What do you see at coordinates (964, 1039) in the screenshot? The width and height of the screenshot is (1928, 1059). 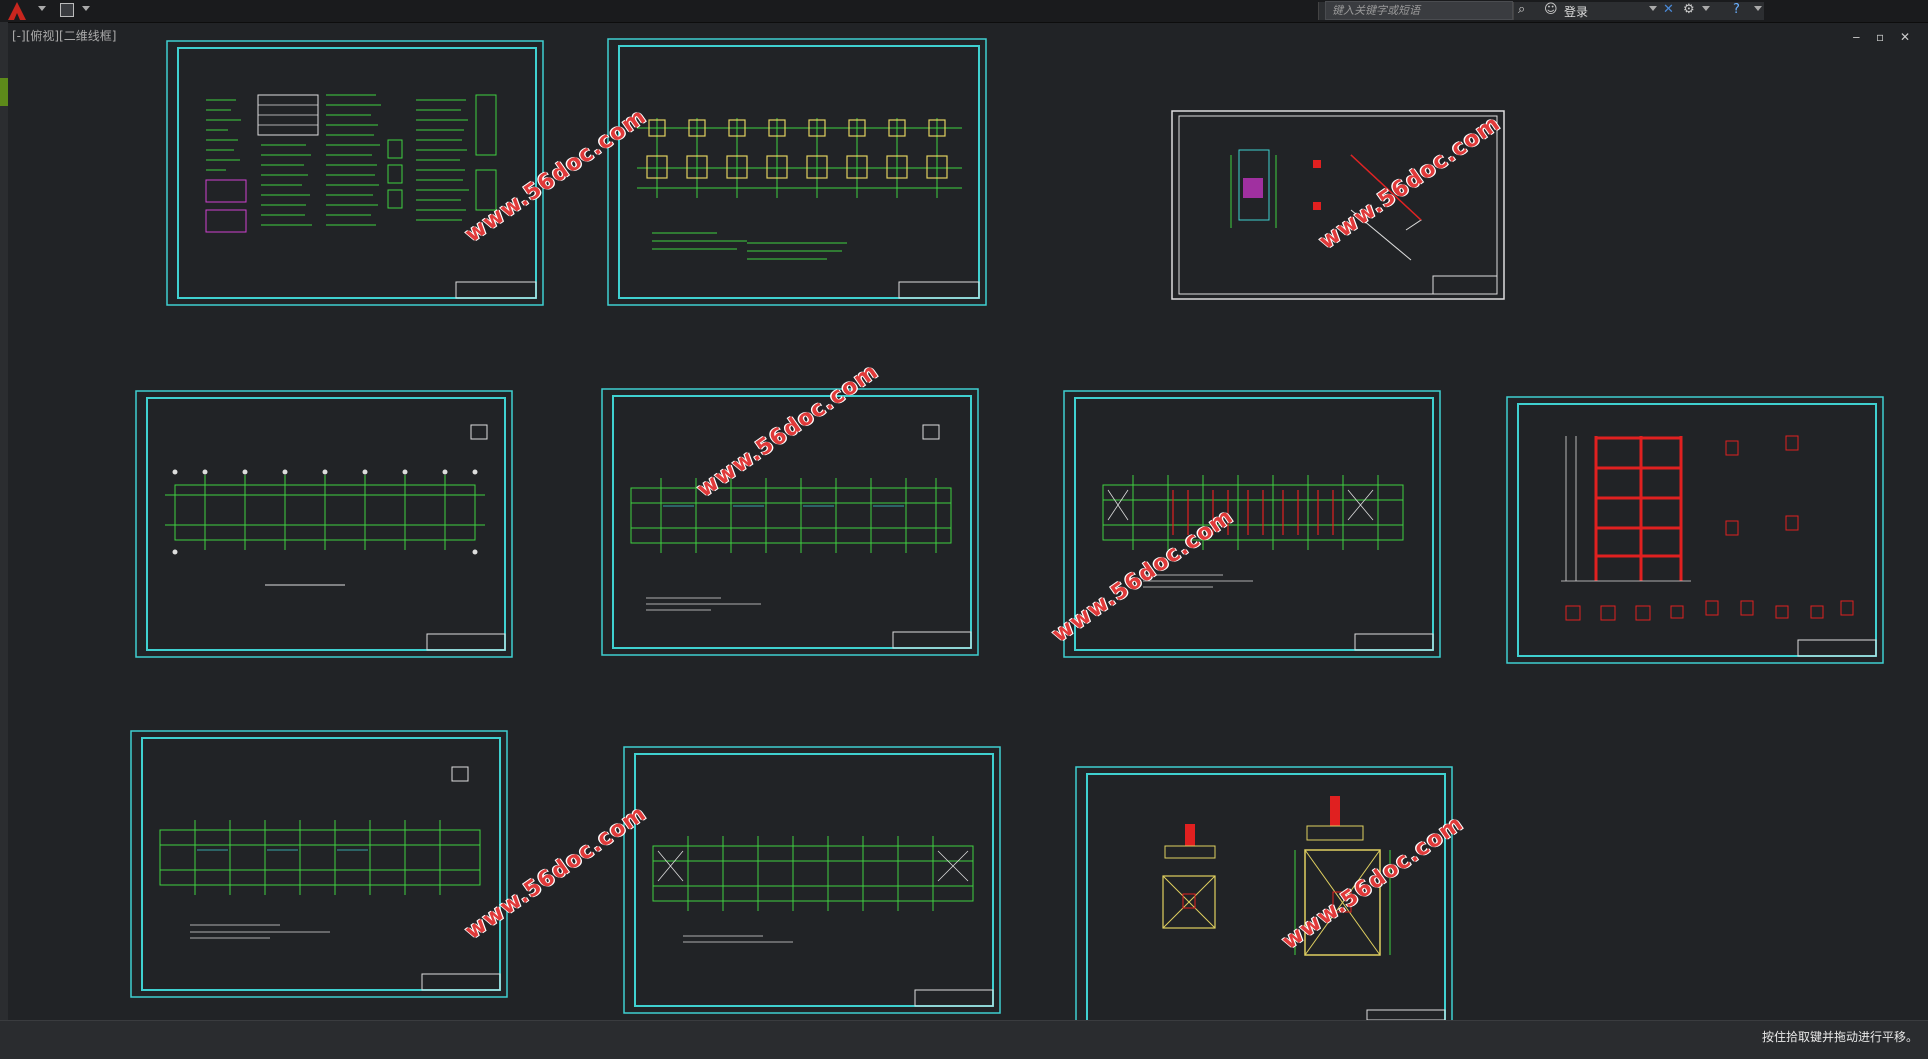 I see `status-bar` at bounding box center [964, 1039].